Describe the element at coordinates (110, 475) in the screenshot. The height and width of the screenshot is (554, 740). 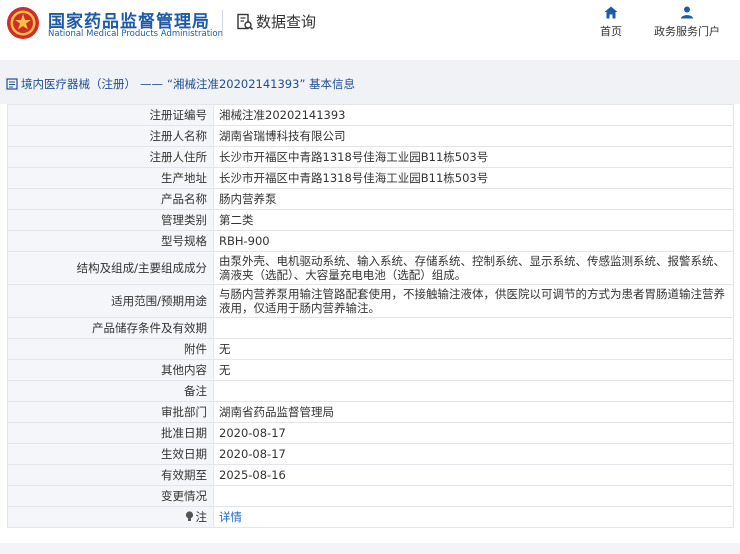
I see `field-label: 有效期至` at that location.